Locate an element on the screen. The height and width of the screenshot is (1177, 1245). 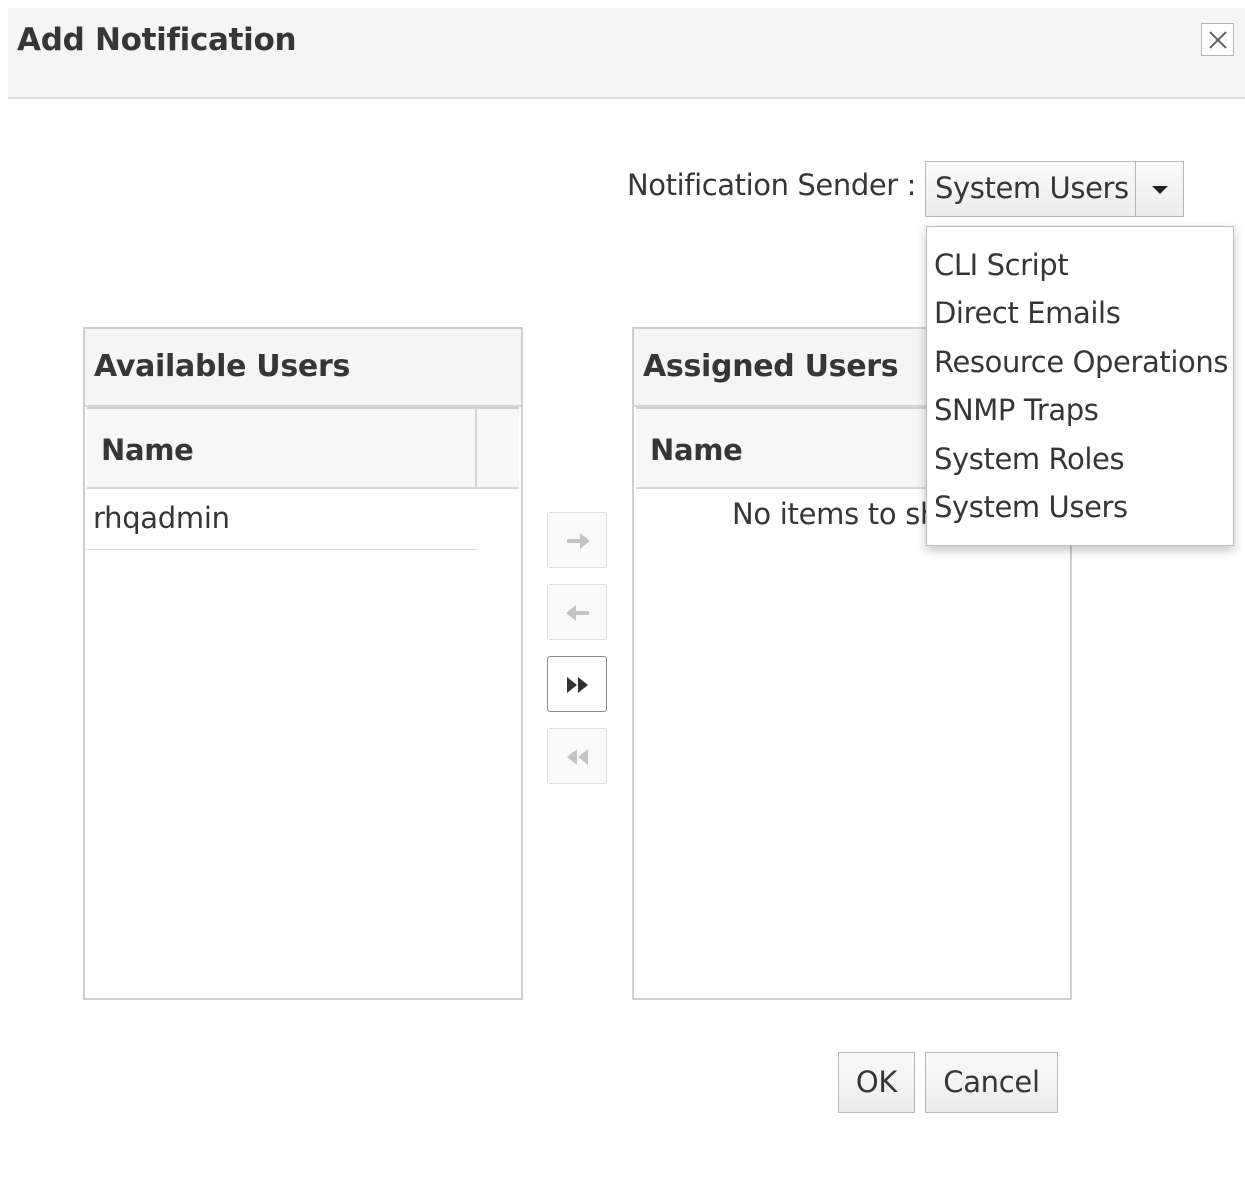
notification-sender-label: Notification Sender : is located at coordinates (772, 185).